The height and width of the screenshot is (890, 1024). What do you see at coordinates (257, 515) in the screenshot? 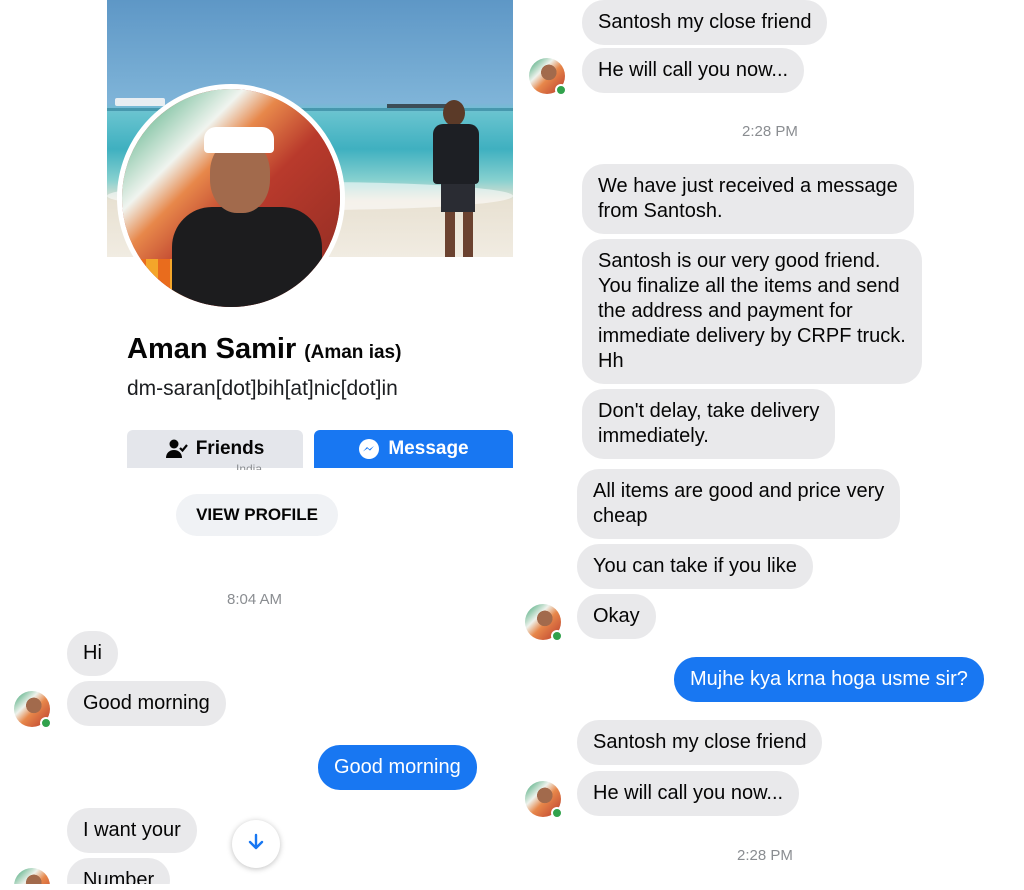
I see `view-profile-button: VIEW PROFILE` at bounding box center [257, 515].